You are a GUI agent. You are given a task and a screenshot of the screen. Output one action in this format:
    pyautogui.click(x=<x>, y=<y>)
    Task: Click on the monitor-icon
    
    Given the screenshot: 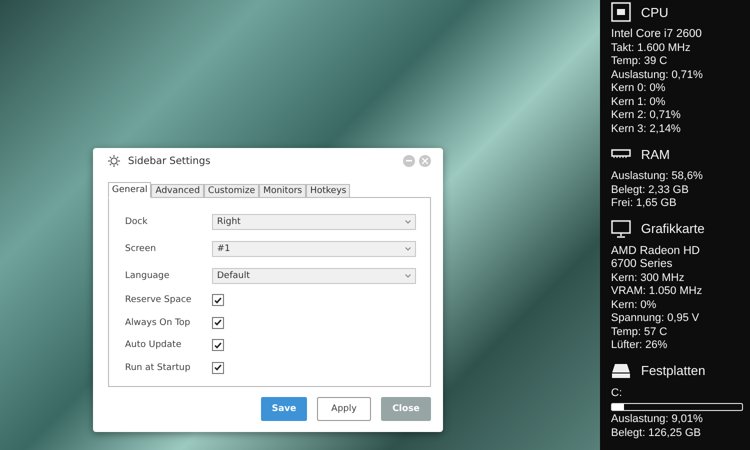 What is the action you would take?
    pyautogui.click(x=621, y=229)
    